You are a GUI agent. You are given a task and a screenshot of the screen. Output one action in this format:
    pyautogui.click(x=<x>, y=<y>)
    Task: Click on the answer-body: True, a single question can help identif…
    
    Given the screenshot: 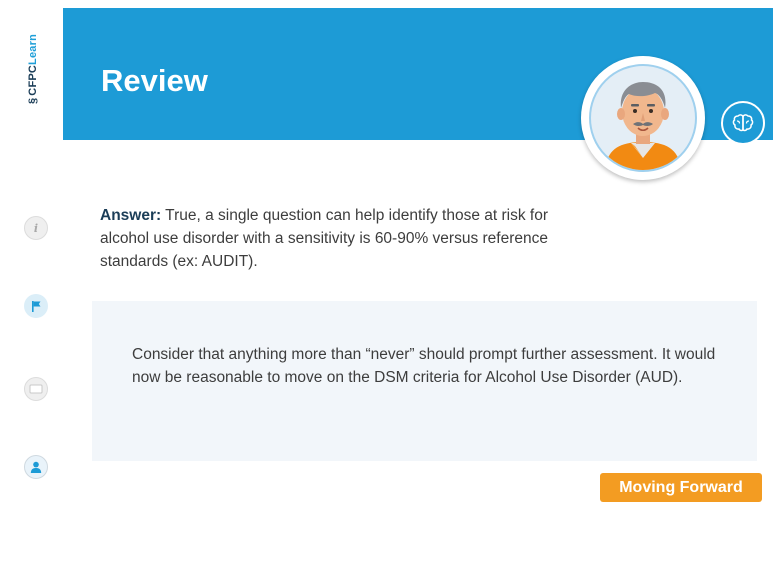 What is the action you would take?
    pyautogui.click(x=324, y=238)
    